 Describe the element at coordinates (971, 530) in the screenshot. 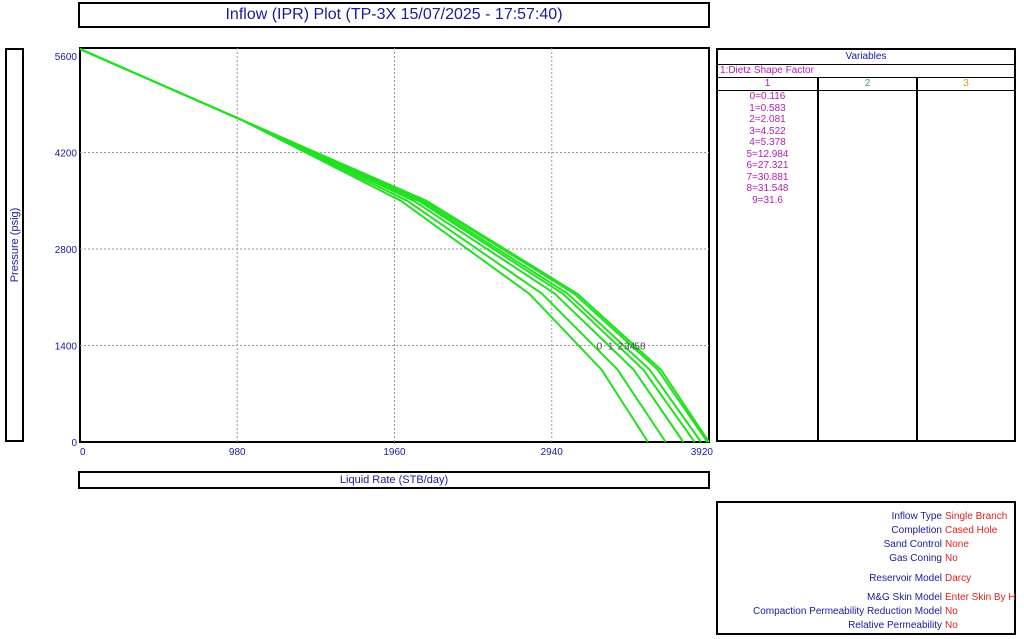

I see `info-value: Cased Hole` at that location.